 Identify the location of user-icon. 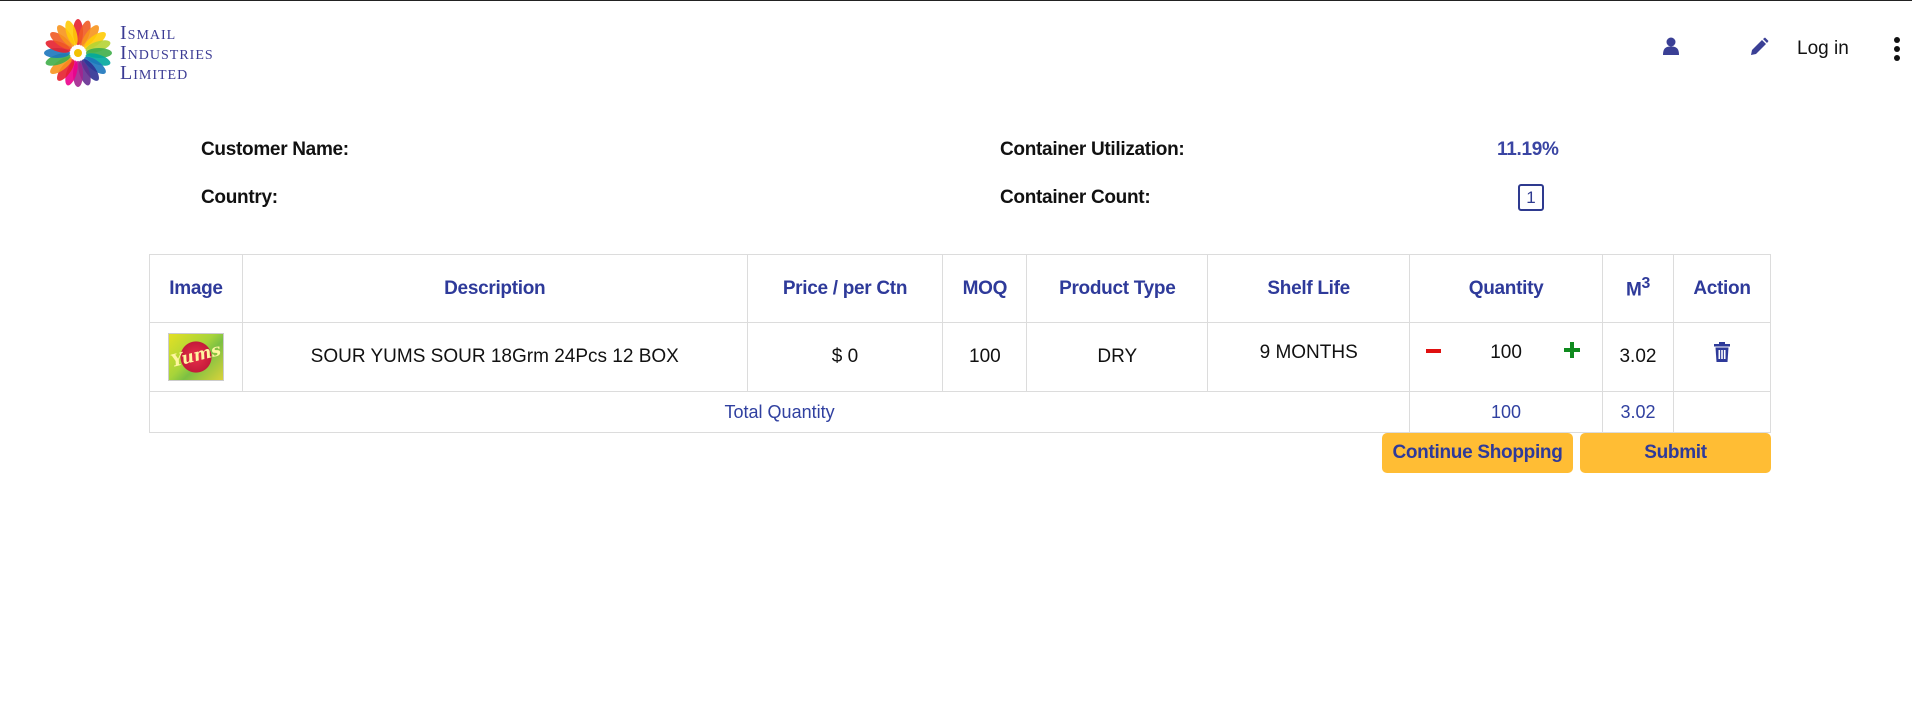
(1671, 48).